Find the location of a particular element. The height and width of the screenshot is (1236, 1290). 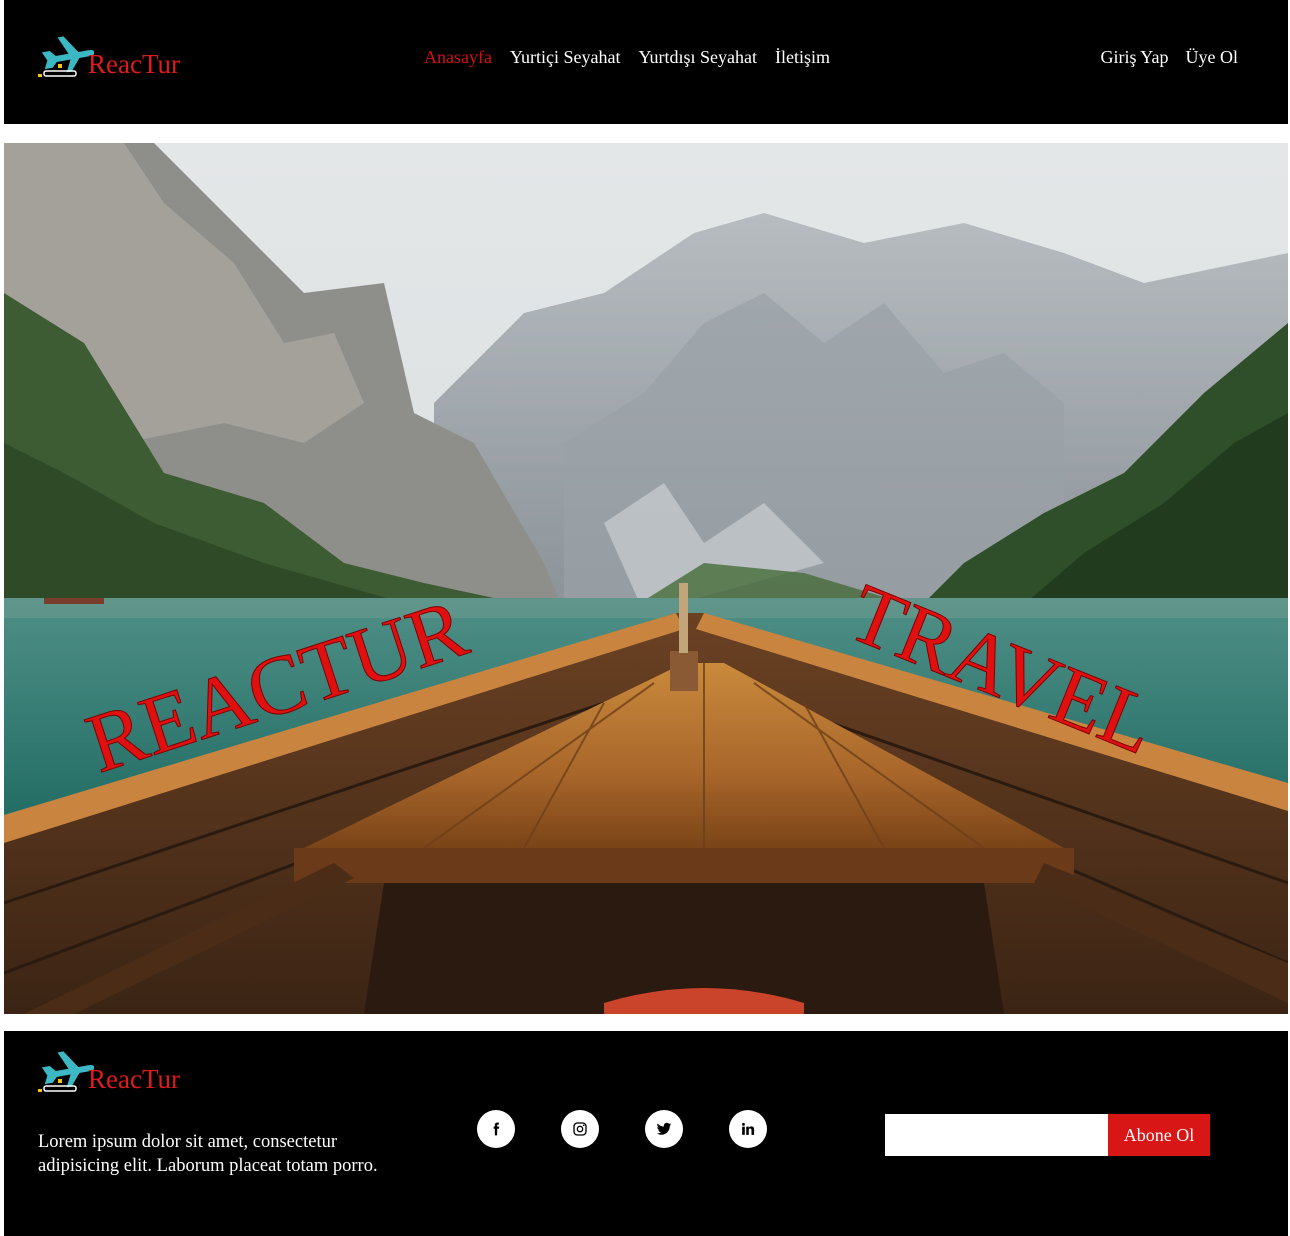

social-links is located at coordinates (622, 1129).